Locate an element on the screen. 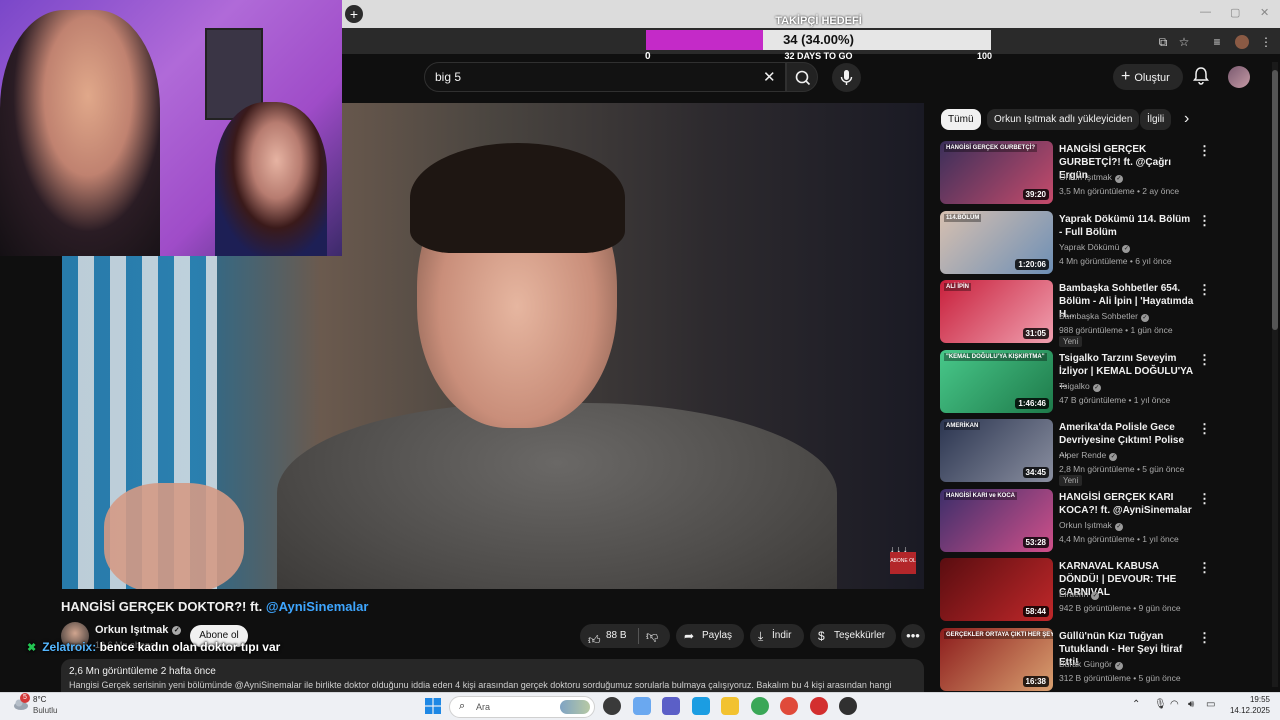 Image resolution: width=1280 pixels, height=720 pixels. chip-from-uploader: Orkun Işıtmak adlı yükleyiciden is located at coordinates (1063, 119).